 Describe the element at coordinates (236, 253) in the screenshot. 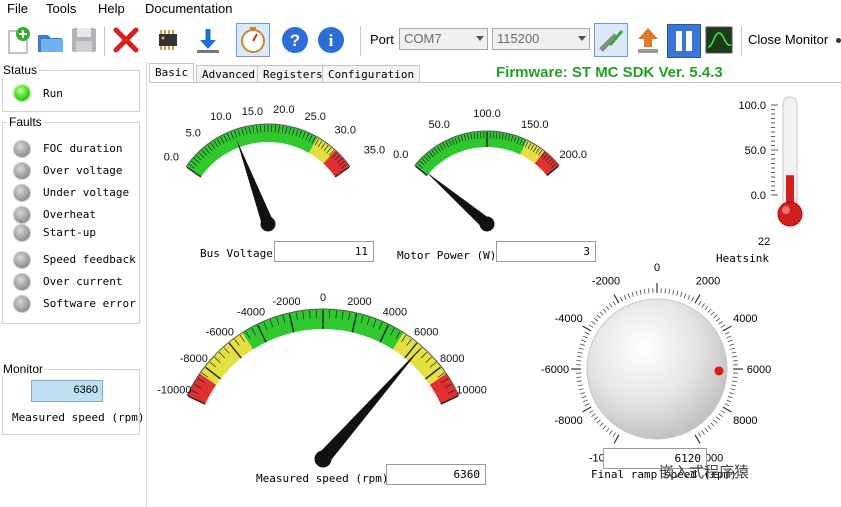

I see `bus-voltage-label: Bus Voltage` at that location.